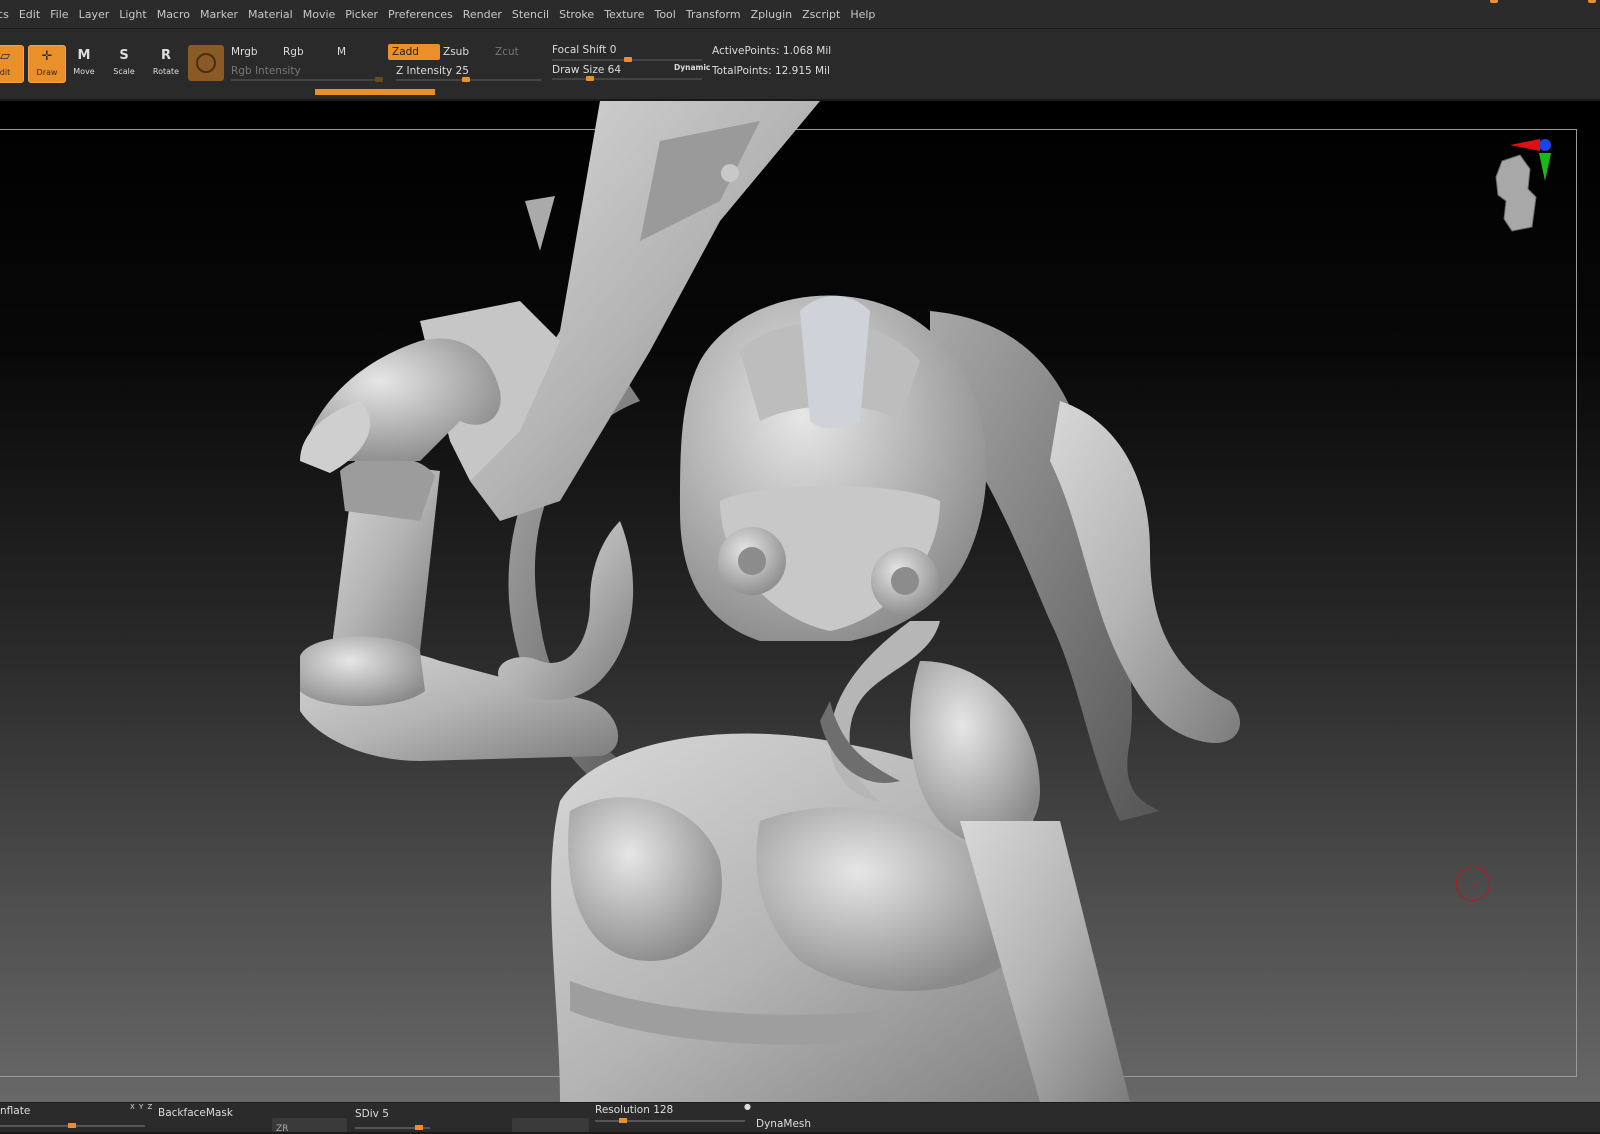 This screenshot has height=1134, width=1600. Describe the element at coordinates (420, 14) in the screenshot. I see `menu-item-preferences: Preferences` at that location.